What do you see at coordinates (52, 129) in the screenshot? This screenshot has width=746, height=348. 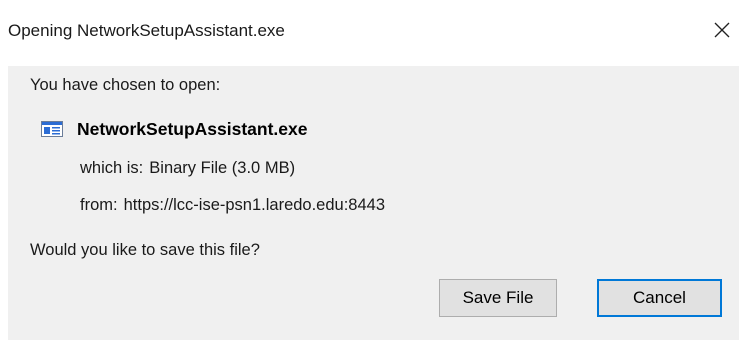 I see `executable-file-icon` at bounding box center [52, 129].